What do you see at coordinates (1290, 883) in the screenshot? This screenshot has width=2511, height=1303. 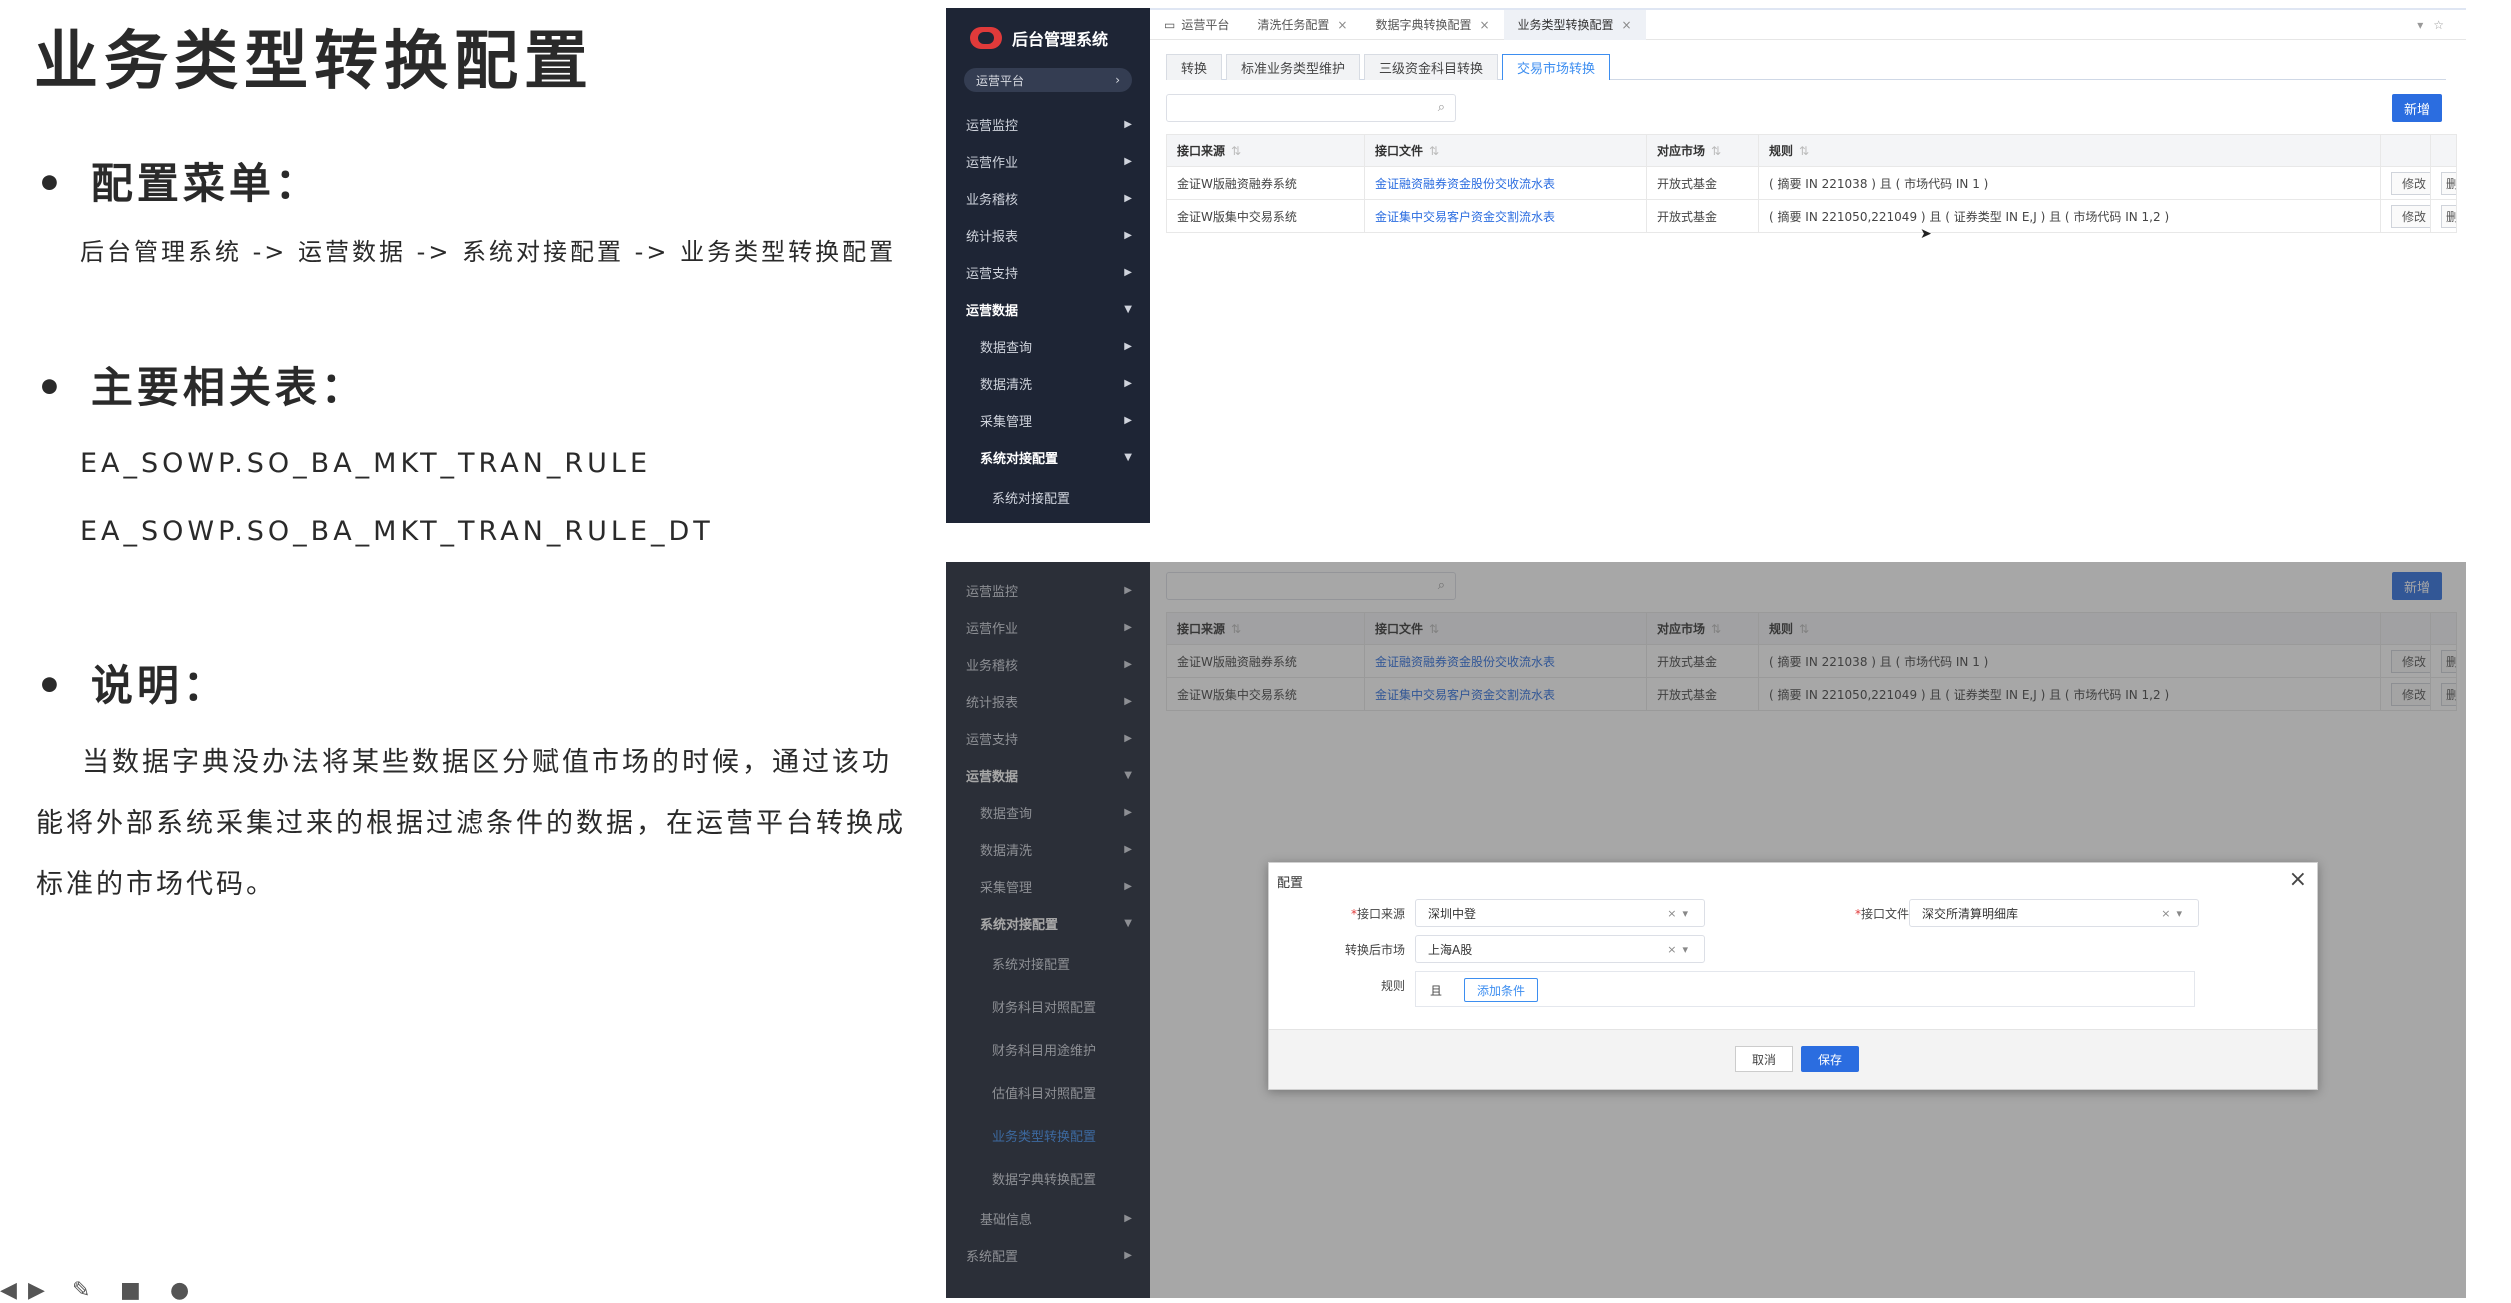 I see `dialog-title: 配置` at bounding box center [1290, 883].